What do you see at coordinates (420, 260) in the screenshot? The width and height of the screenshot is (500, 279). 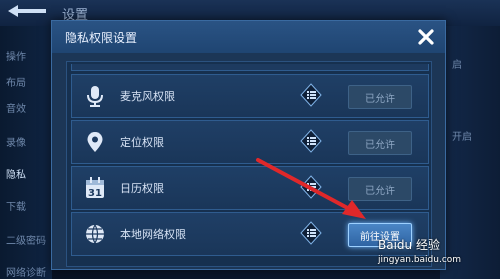 I see `watermark-url: jingyan.baidu.com` at bounding box center [420, 260].